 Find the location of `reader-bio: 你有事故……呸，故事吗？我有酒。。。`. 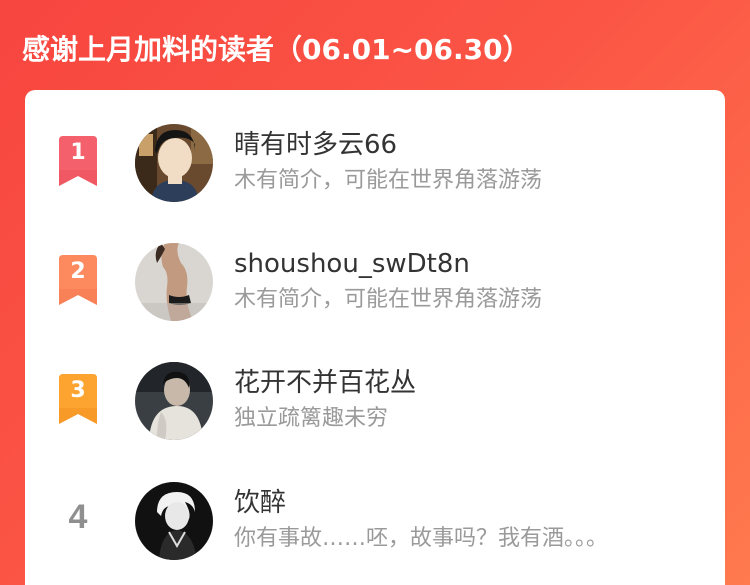

reader-bio: 你有事故……呸，故事吗？我有酒。。。 is located at coordinates (421, 538).